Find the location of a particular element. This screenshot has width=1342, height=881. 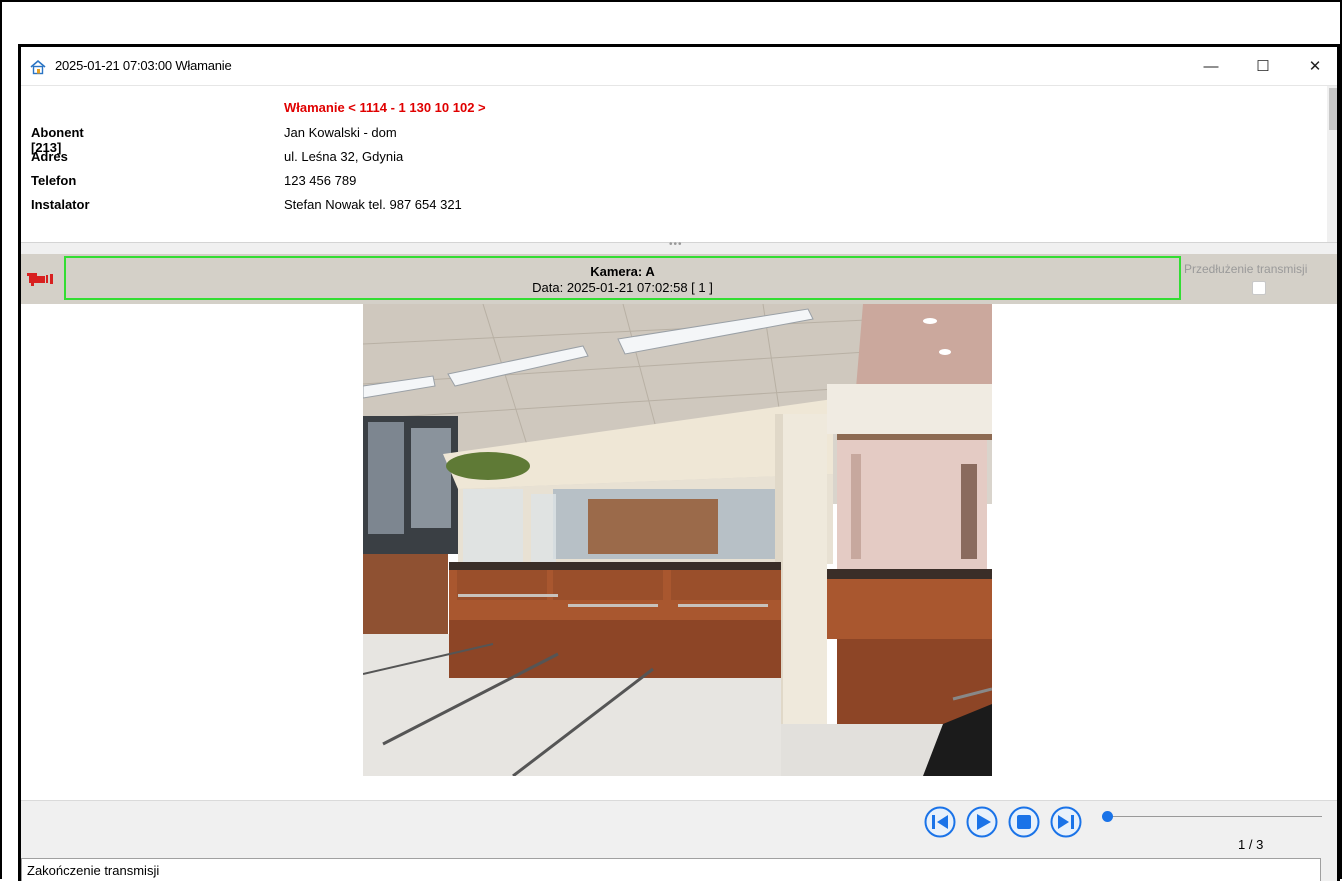

close-button: ✕ is located at coordinates (1313, 66).